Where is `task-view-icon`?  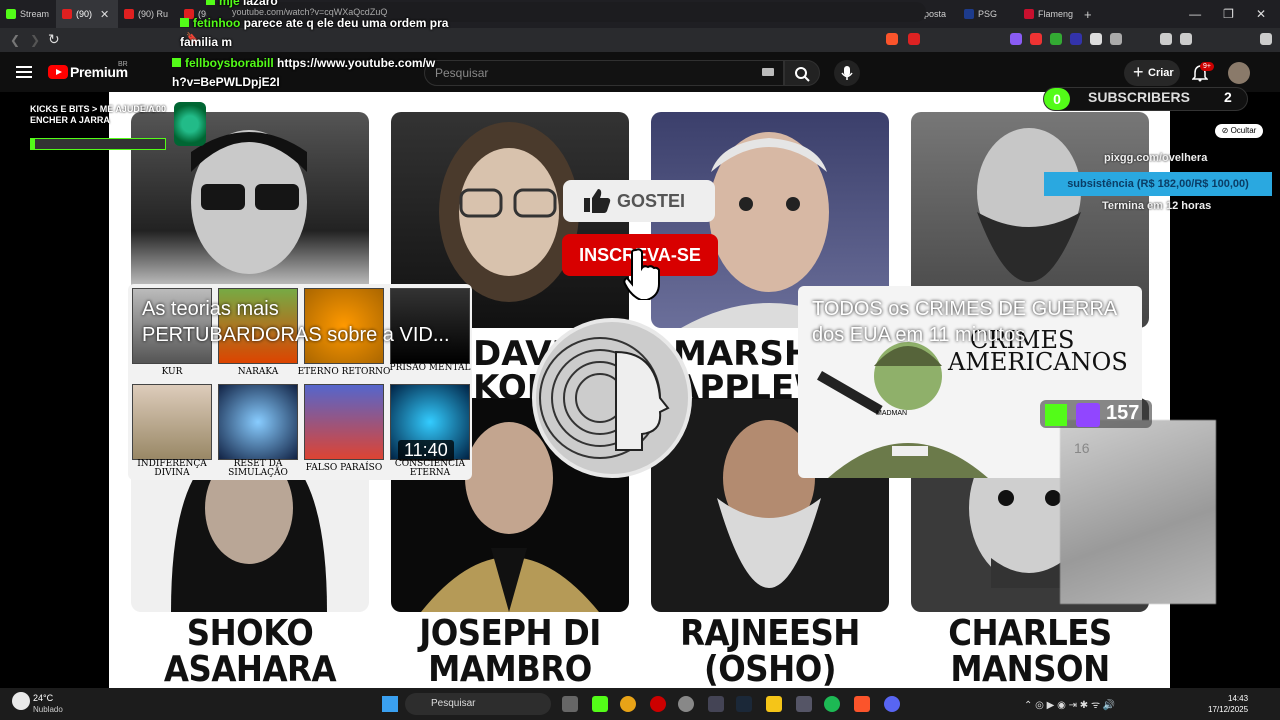
task-view-icon is located at coordinates (570, 704).